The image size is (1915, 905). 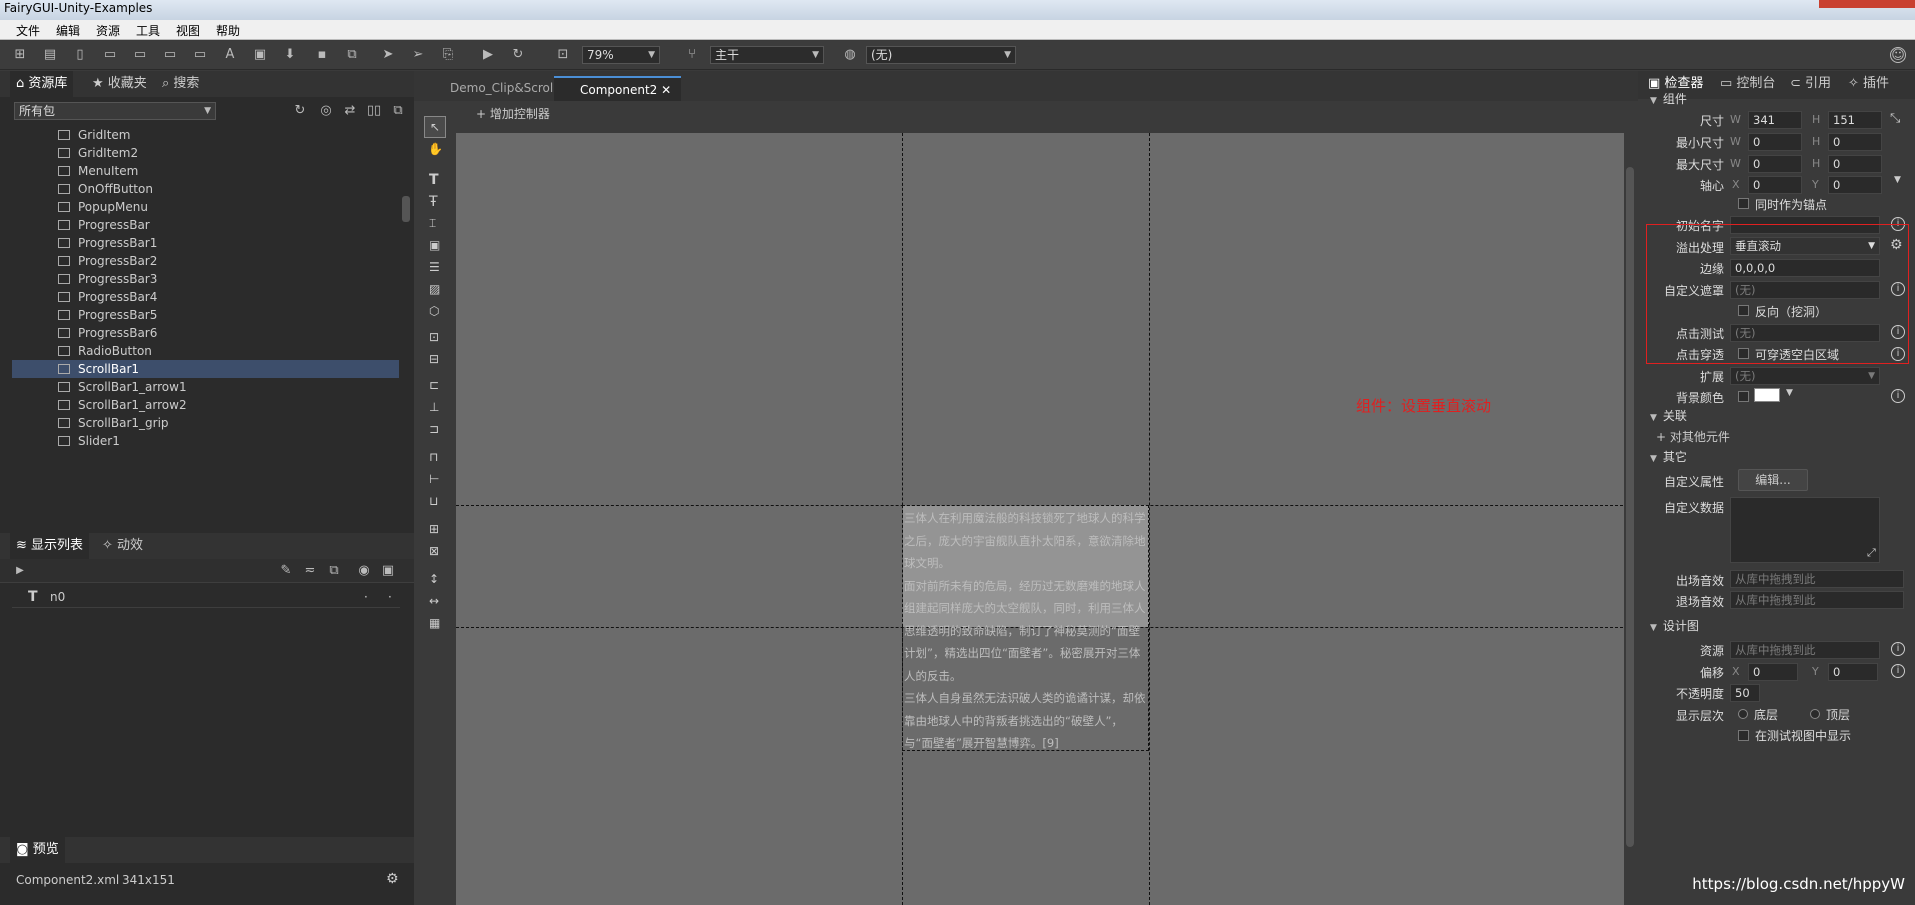 I want to click on swap-icon: ⇄, so click(x=350, y=111).